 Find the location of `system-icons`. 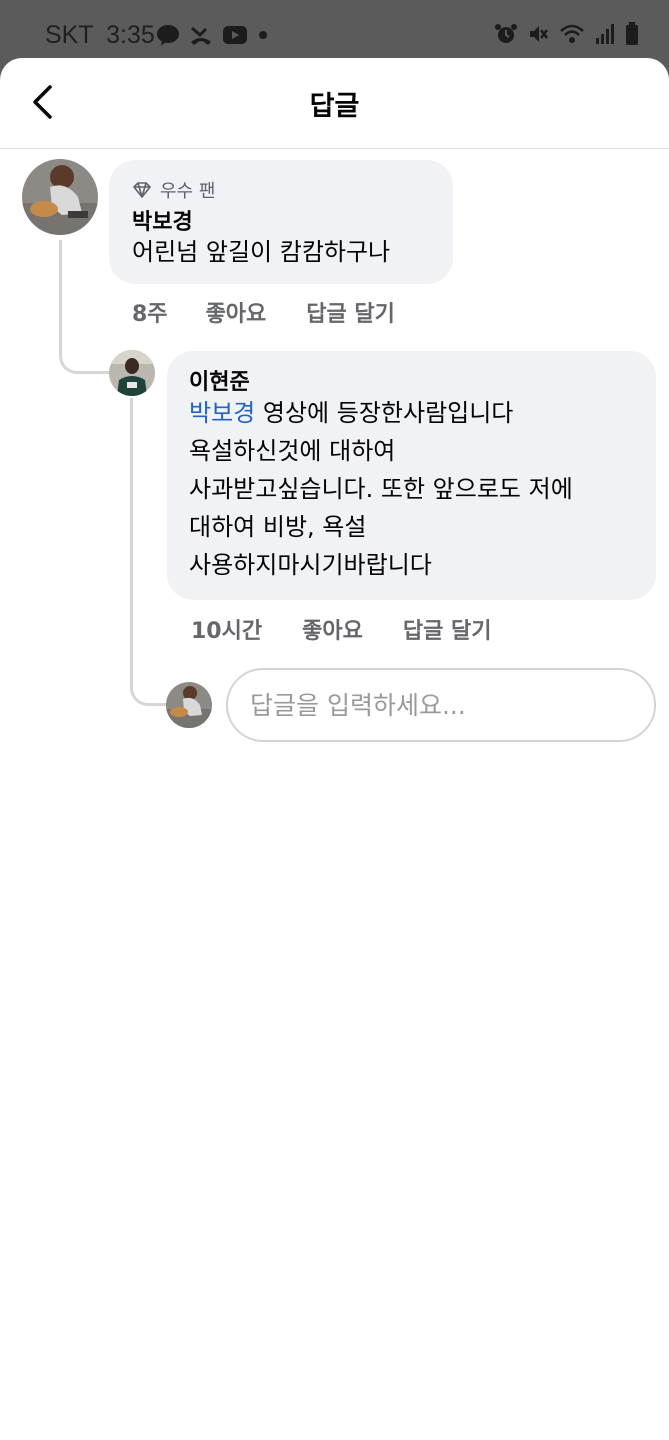

system-icons is located at coordinates (567, 34).